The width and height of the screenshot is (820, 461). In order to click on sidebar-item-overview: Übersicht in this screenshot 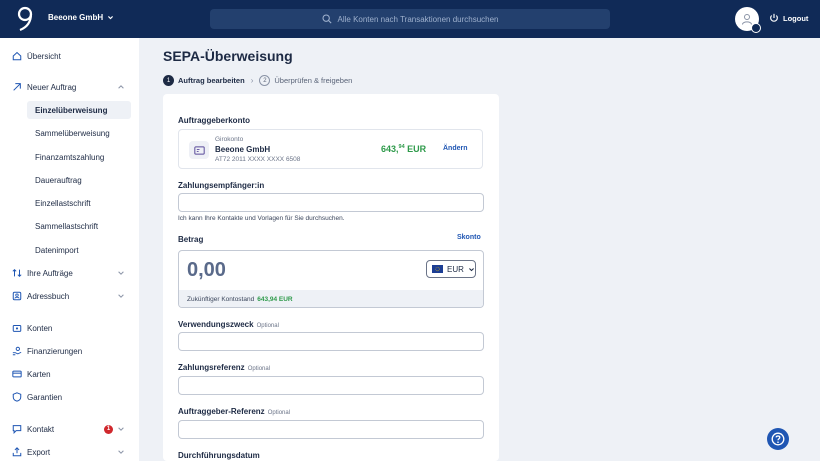, I will do `click(69, 56)`.